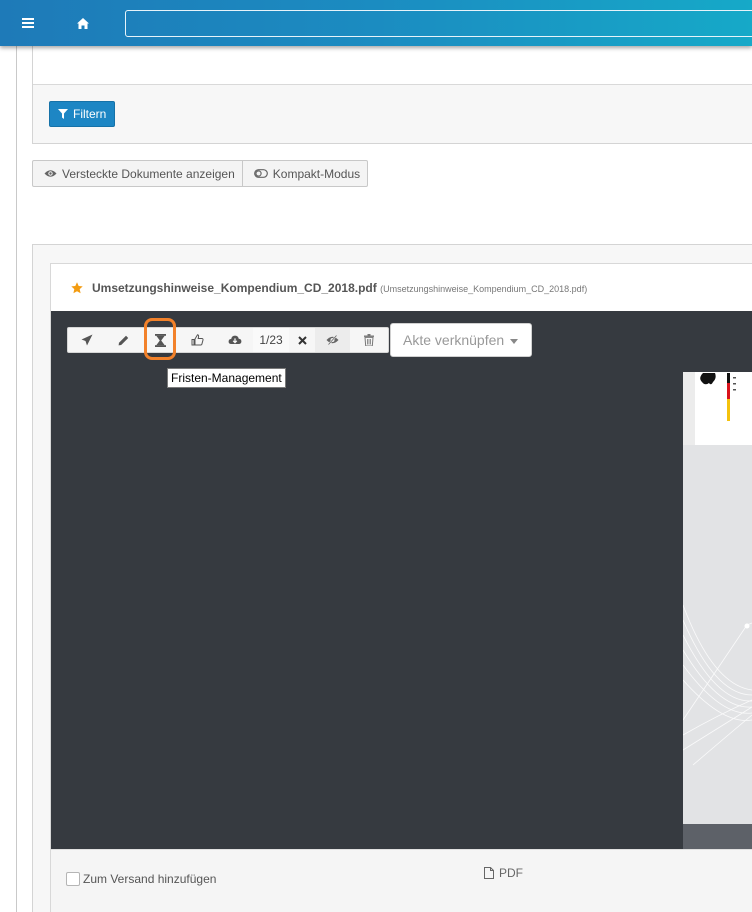  I want to click on document-toolbar: 1/23, so click(228, 340).